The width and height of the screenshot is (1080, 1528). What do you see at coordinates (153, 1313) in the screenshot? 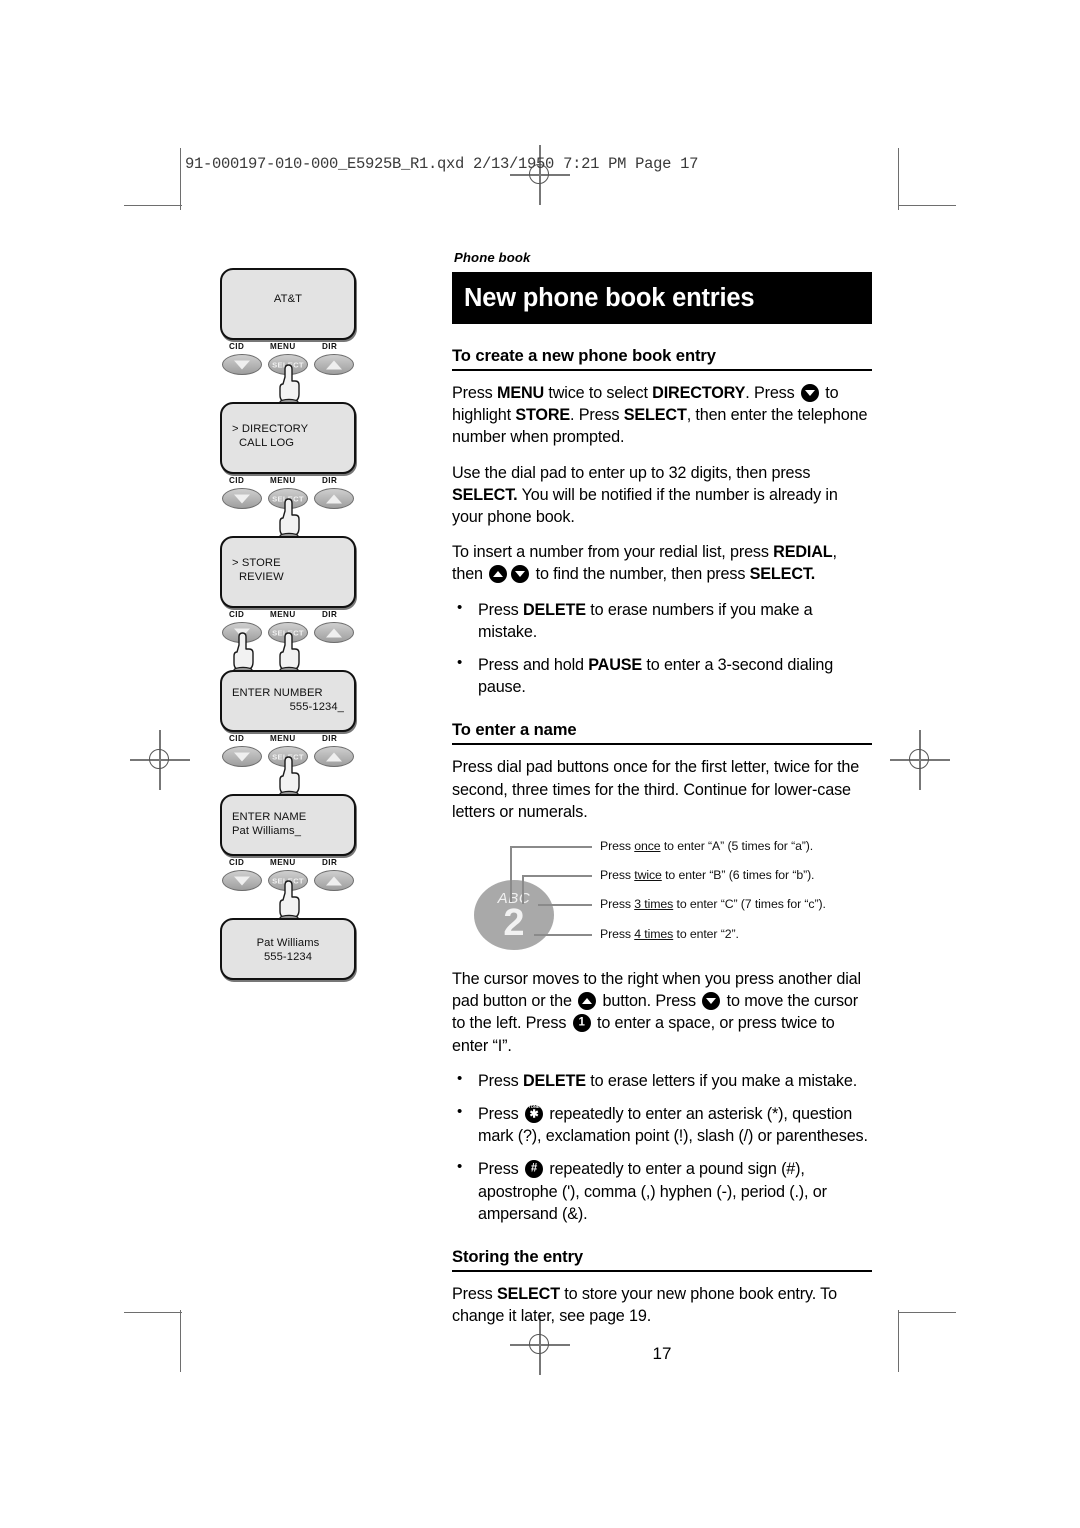
I see `crop-mark-horizontal-left-bottom` at bounding box center [153, 1313].